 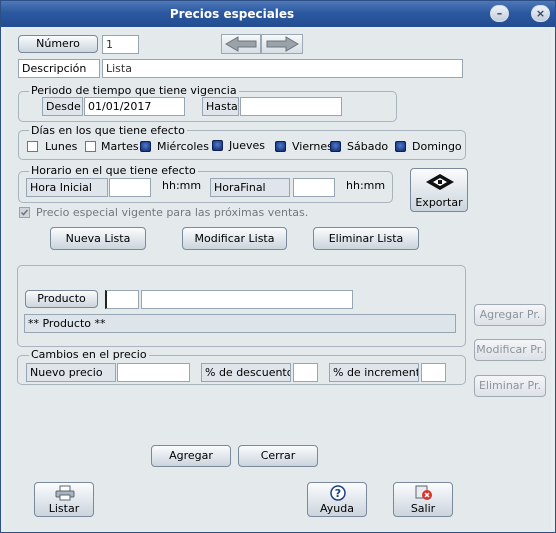 What do you see at coordinates (433, 372) in the screenshot?
I see `incremento-field` at bounding box center [433, 372].